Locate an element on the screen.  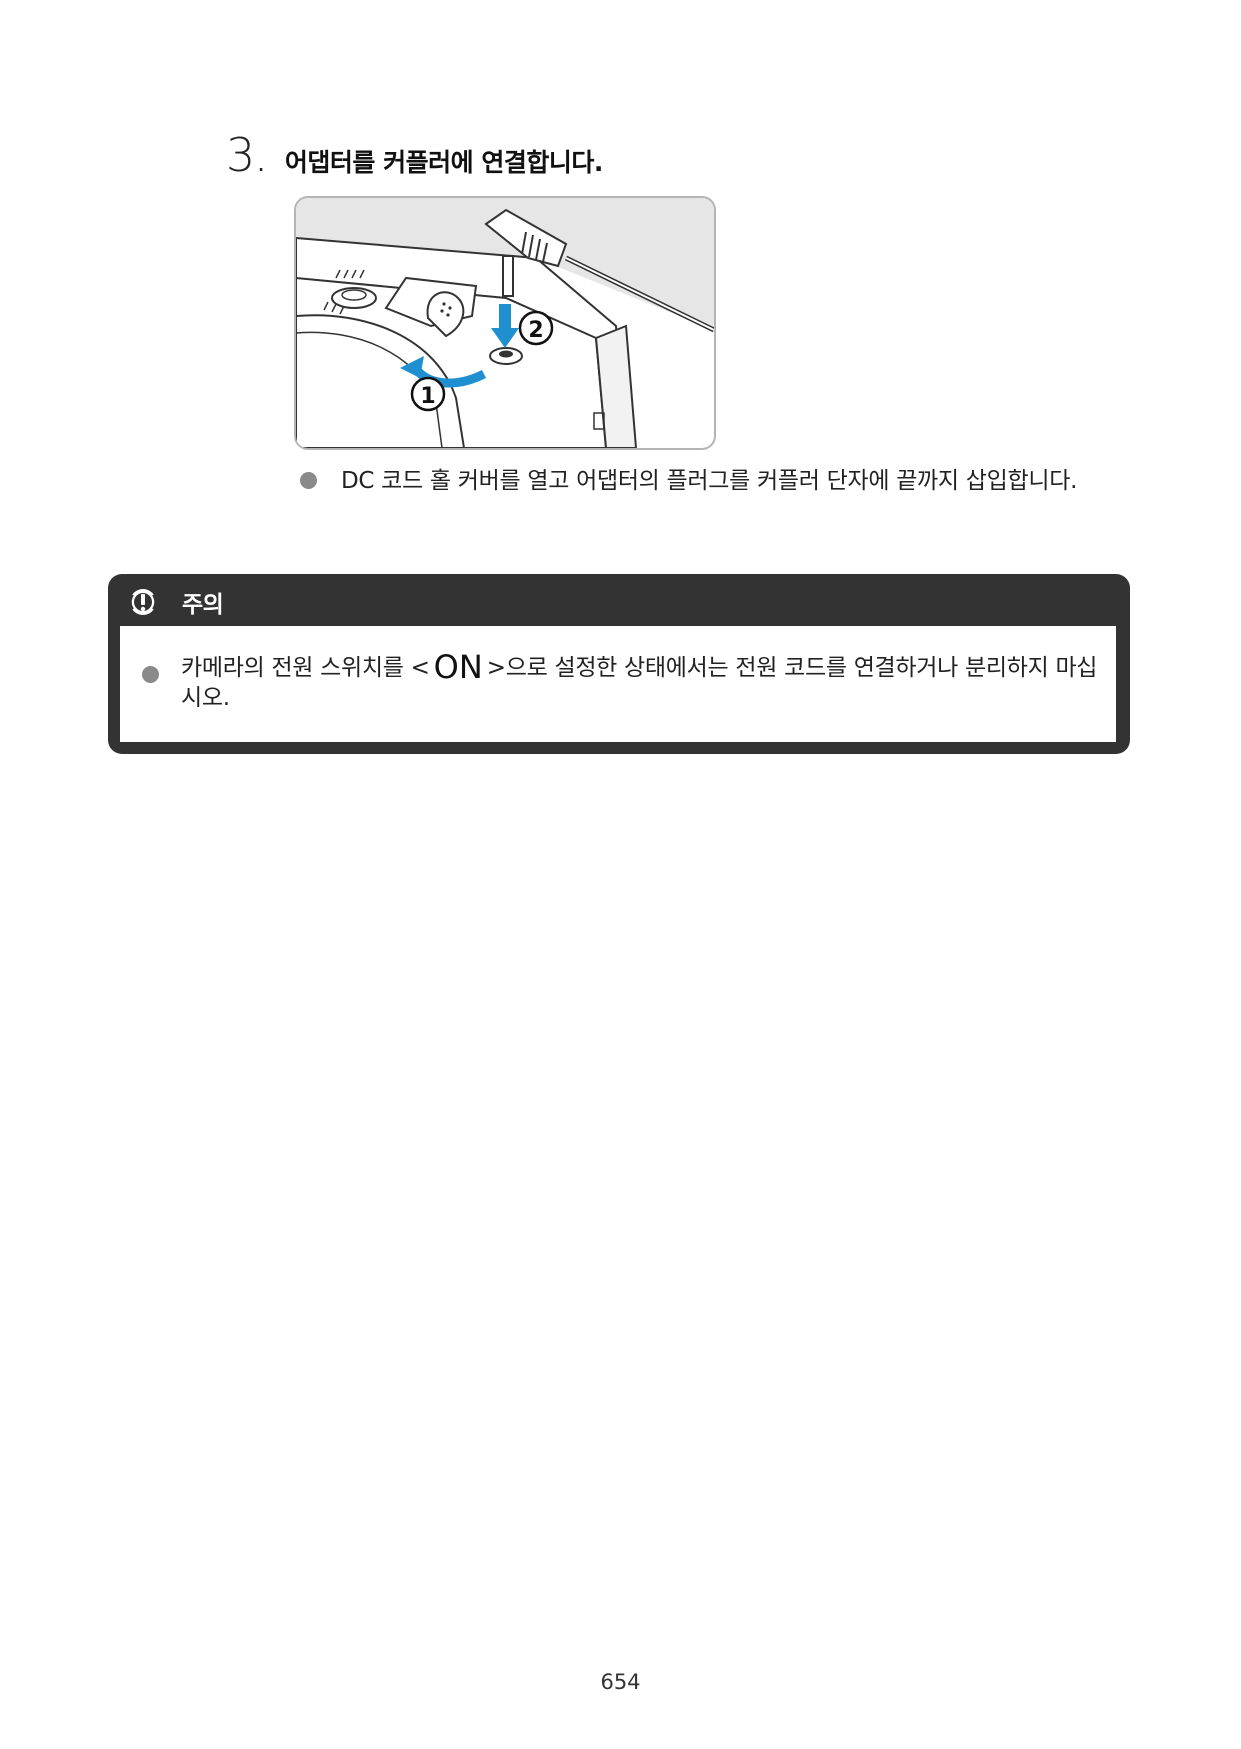
camera-adapter-illustration: 2 1 is located at coordinates (505, 323).